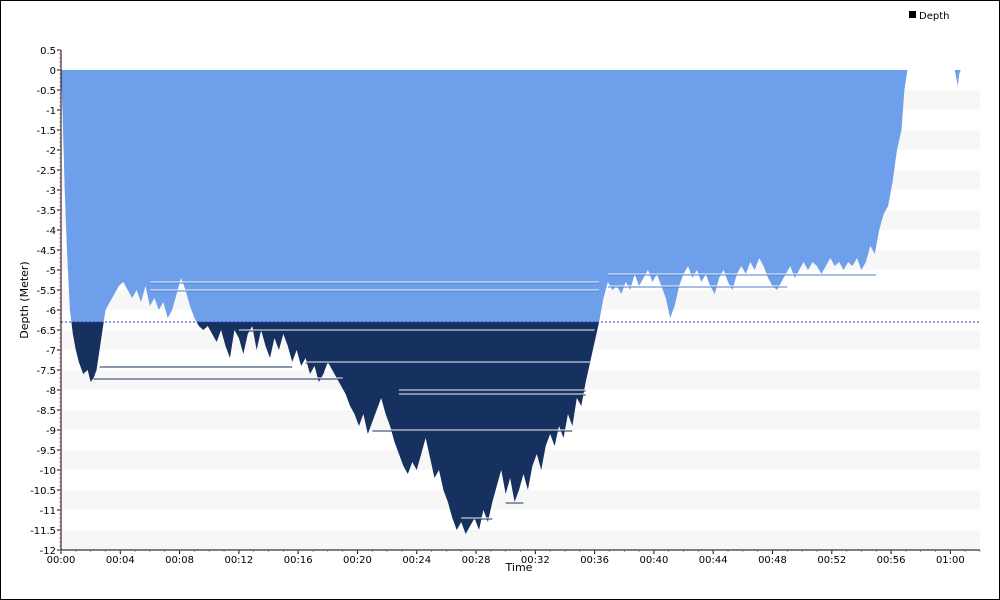 Image resolution: width=1000 pixels, height=600 pixels. What do you see at coordinates (416, 560) in the screenshot?
I see `x-tick-label: 00:24` at bounding box center [416, 560].